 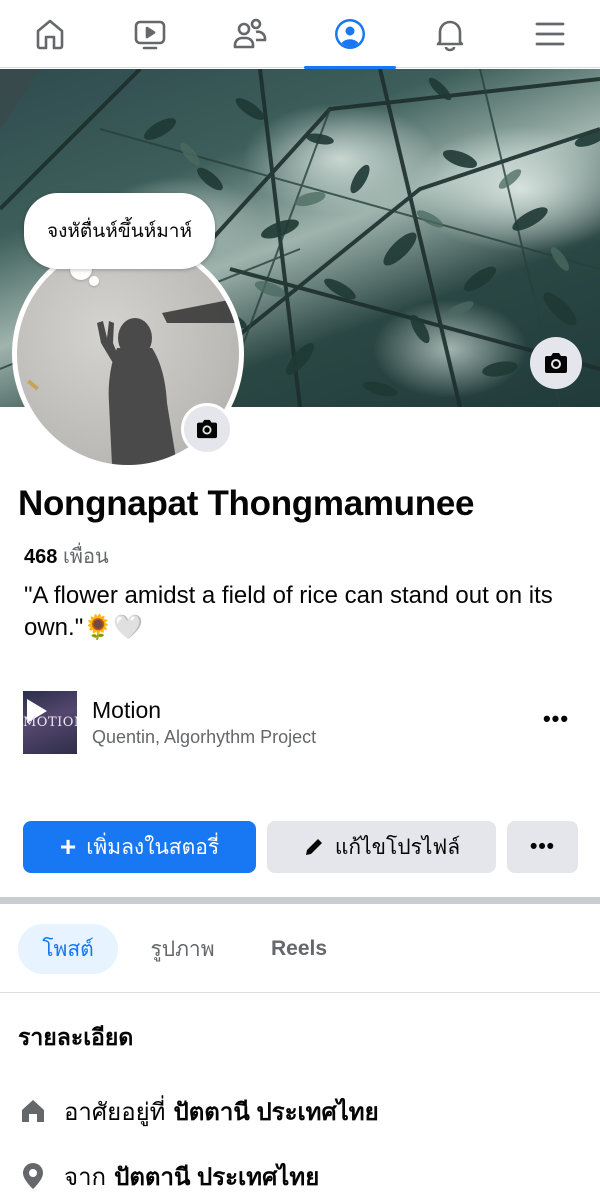 What do you see at coordinates (246, 503) in the screenshot?
I see `profile-name: Nongnapat Thongmamunee` at bounding box center [246, 503].